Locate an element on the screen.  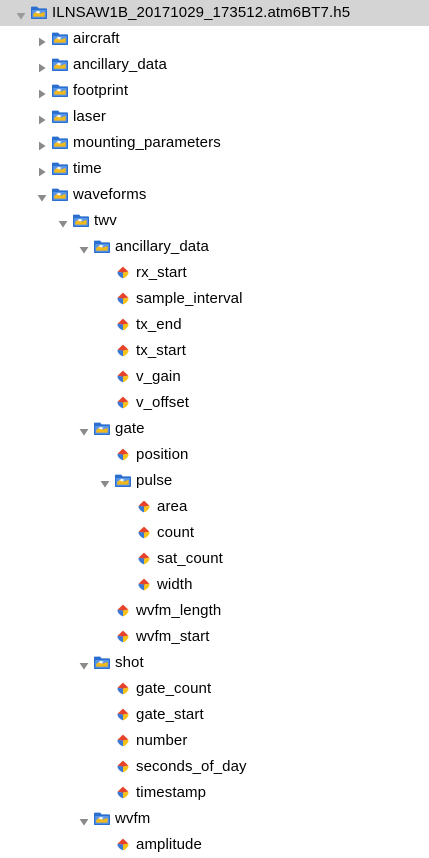
tree-row-dataset: amplitude is located at coordinates (214, 845).